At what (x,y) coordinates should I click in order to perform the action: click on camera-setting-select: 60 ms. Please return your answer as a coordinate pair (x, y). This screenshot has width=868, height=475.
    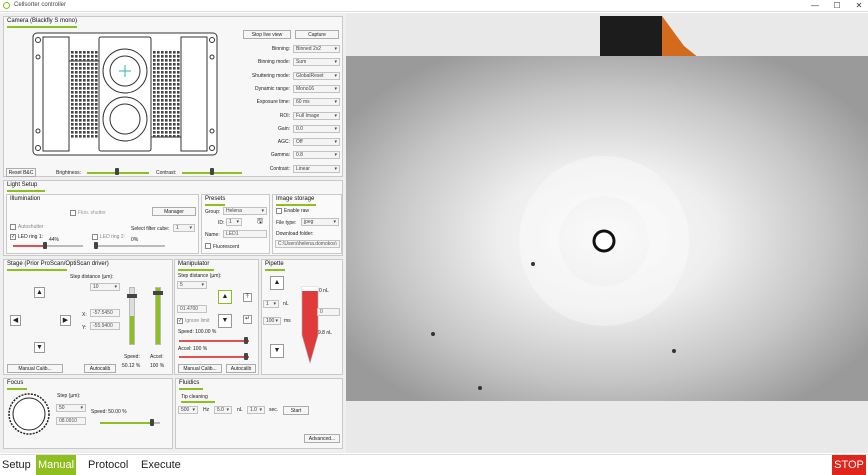
    Looking at the image, I should click on (316, 102).